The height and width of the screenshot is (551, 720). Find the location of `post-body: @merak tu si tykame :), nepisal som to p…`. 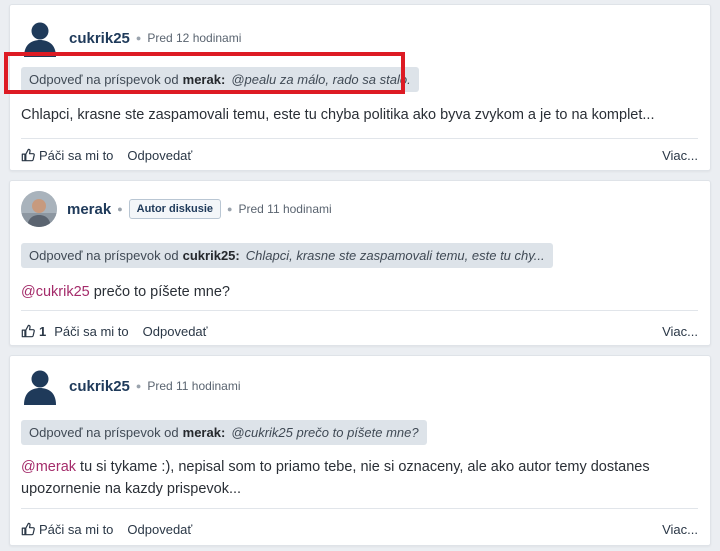

post-body: @merak tu si tykame :), nepisal som to p… is located at coordinates (358, 478).